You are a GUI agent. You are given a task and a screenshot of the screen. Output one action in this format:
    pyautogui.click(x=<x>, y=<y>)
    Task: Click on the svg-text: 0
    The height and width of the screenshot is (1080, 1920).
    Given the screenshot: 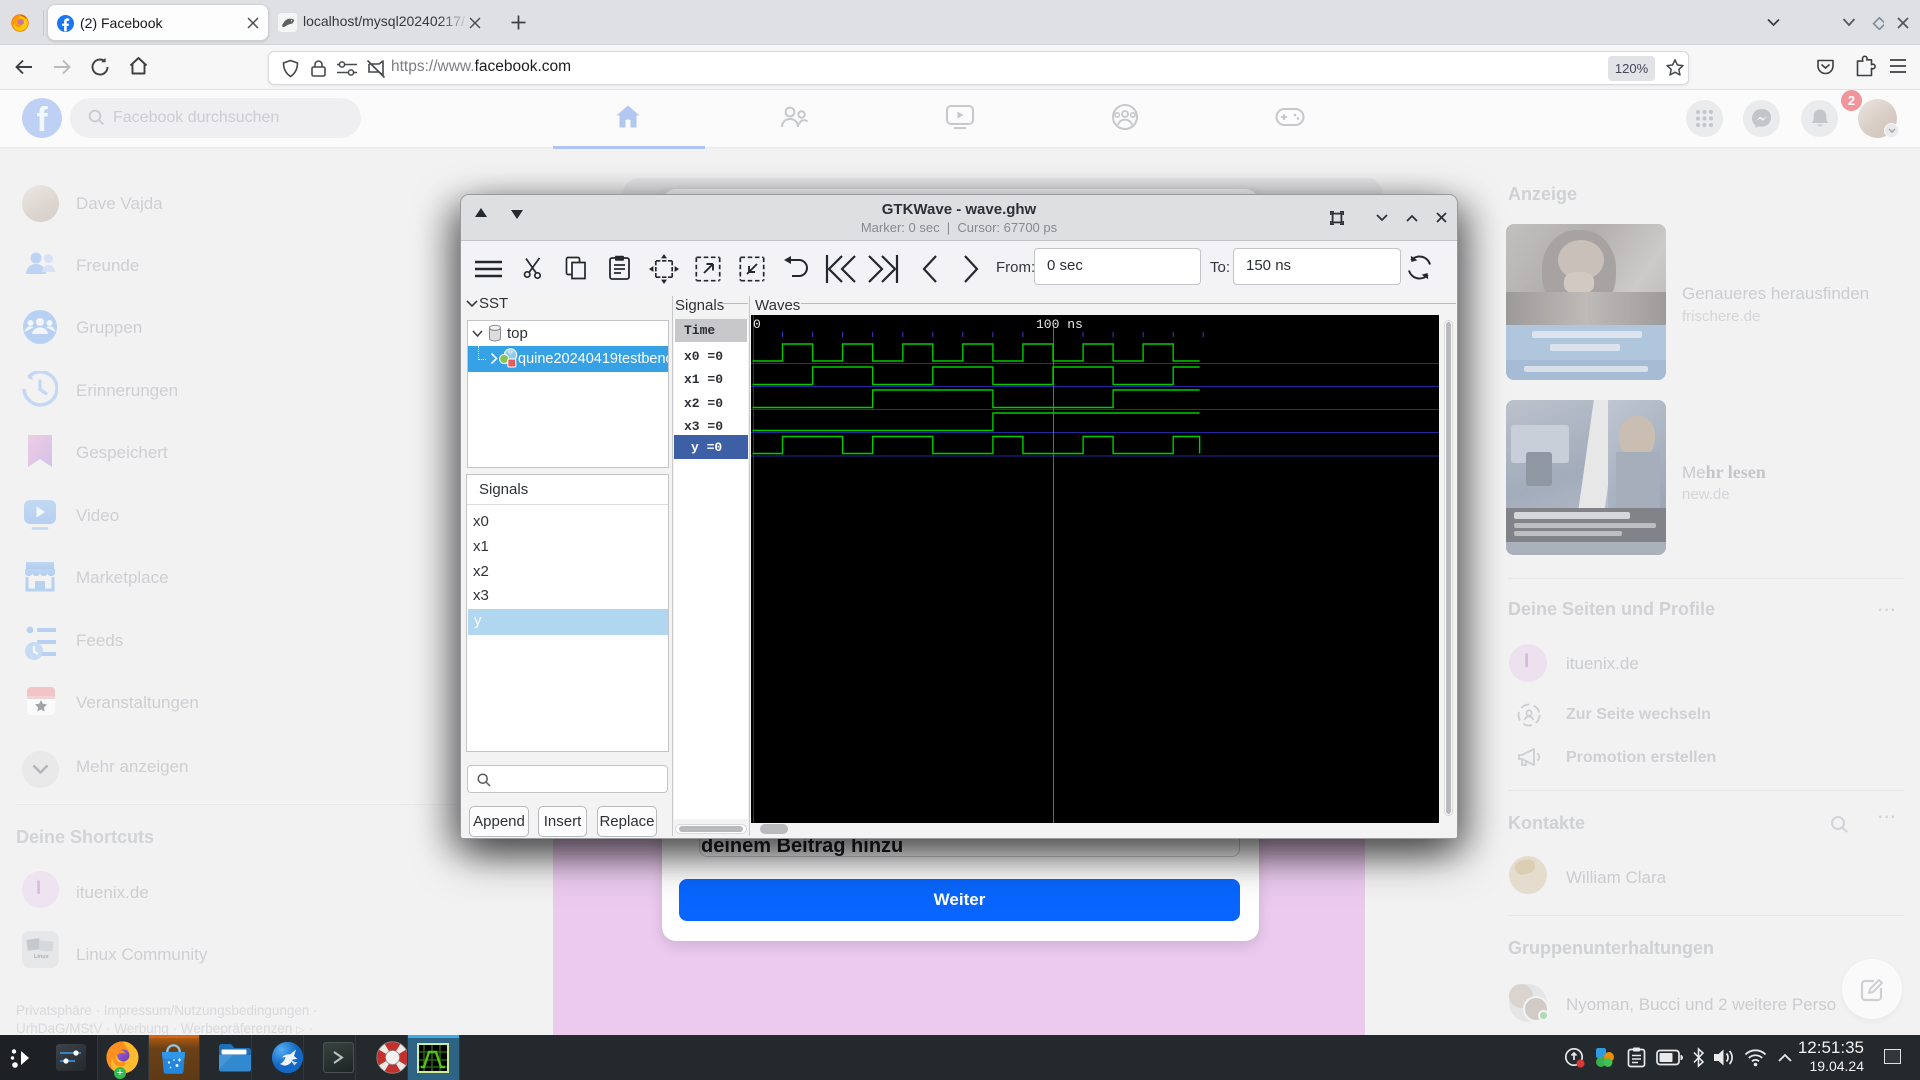 What is the action you would take?
    pyautogui.click(x=757, y=324)
    